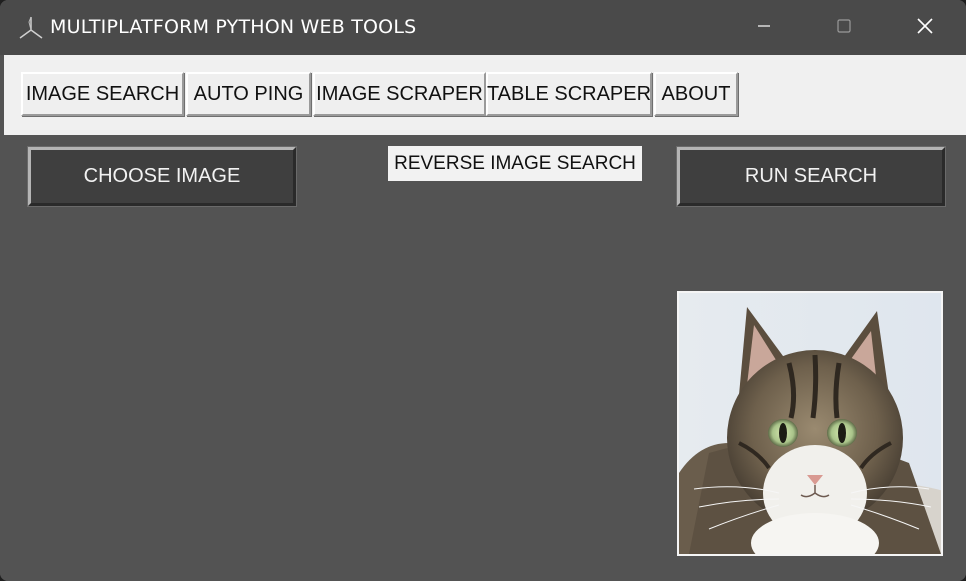  Describe the element at coordinates (569, 94) in the screenshot. I see `tab-table-scraper: TABLE SCRAPER` at that location.